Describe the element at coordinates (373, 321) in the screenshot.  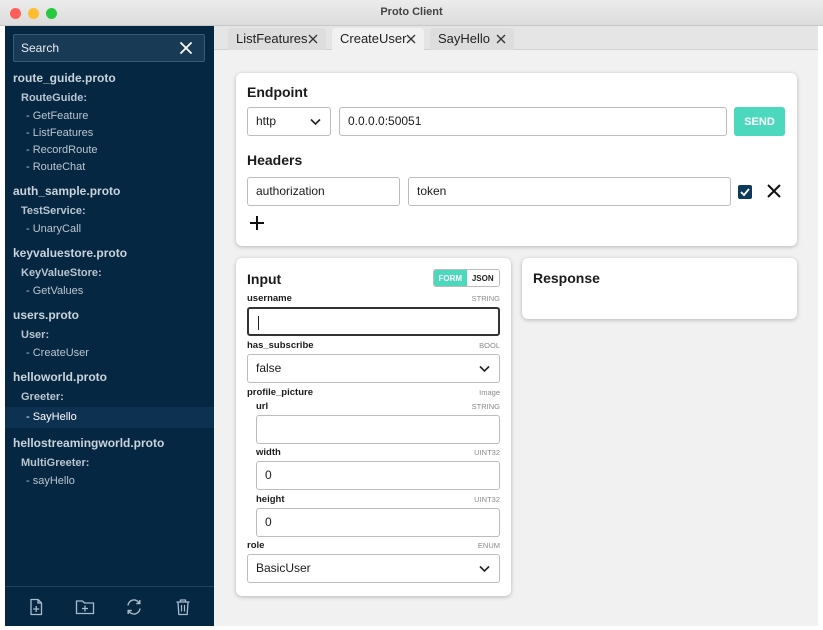
I see `username-input` at that location.